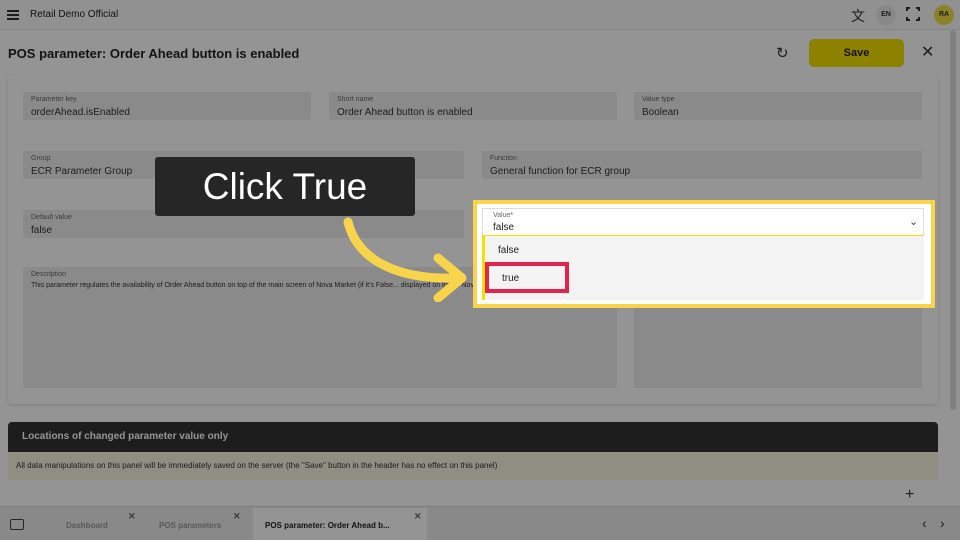 The height and width of the screenshot is (540, 960). Describe the element at coordinates (285, 186) in the screenshot. I see `instruction-callout: Click True` at that location.